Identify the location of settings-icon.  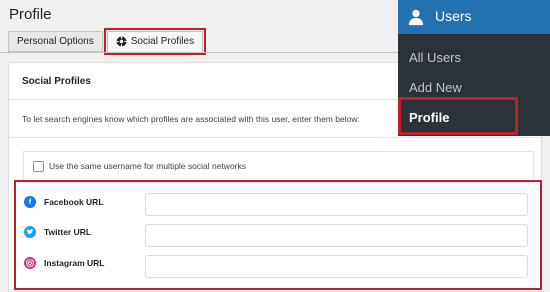
(121, 41).